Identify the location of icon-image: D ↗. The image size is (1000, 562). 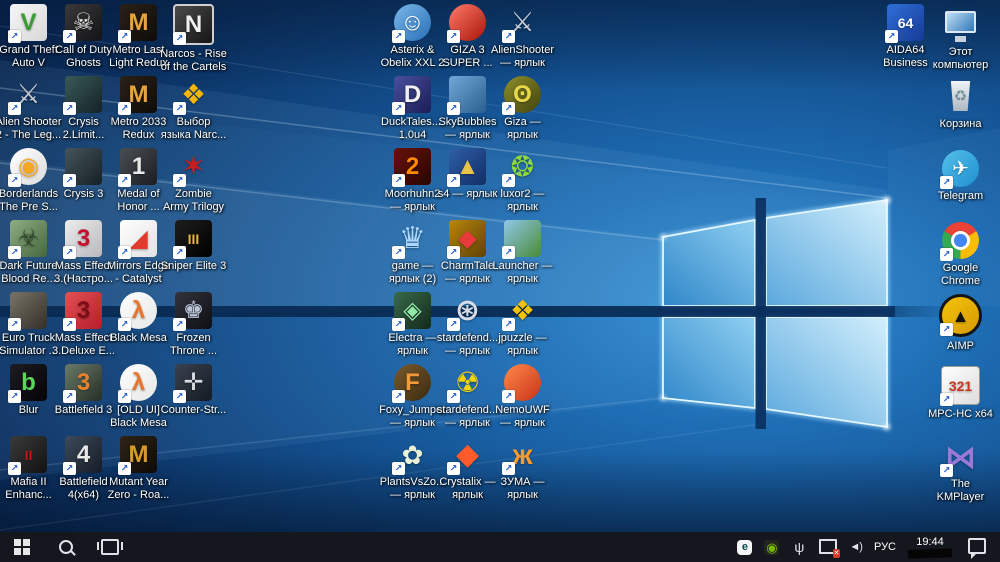
(411, 95).